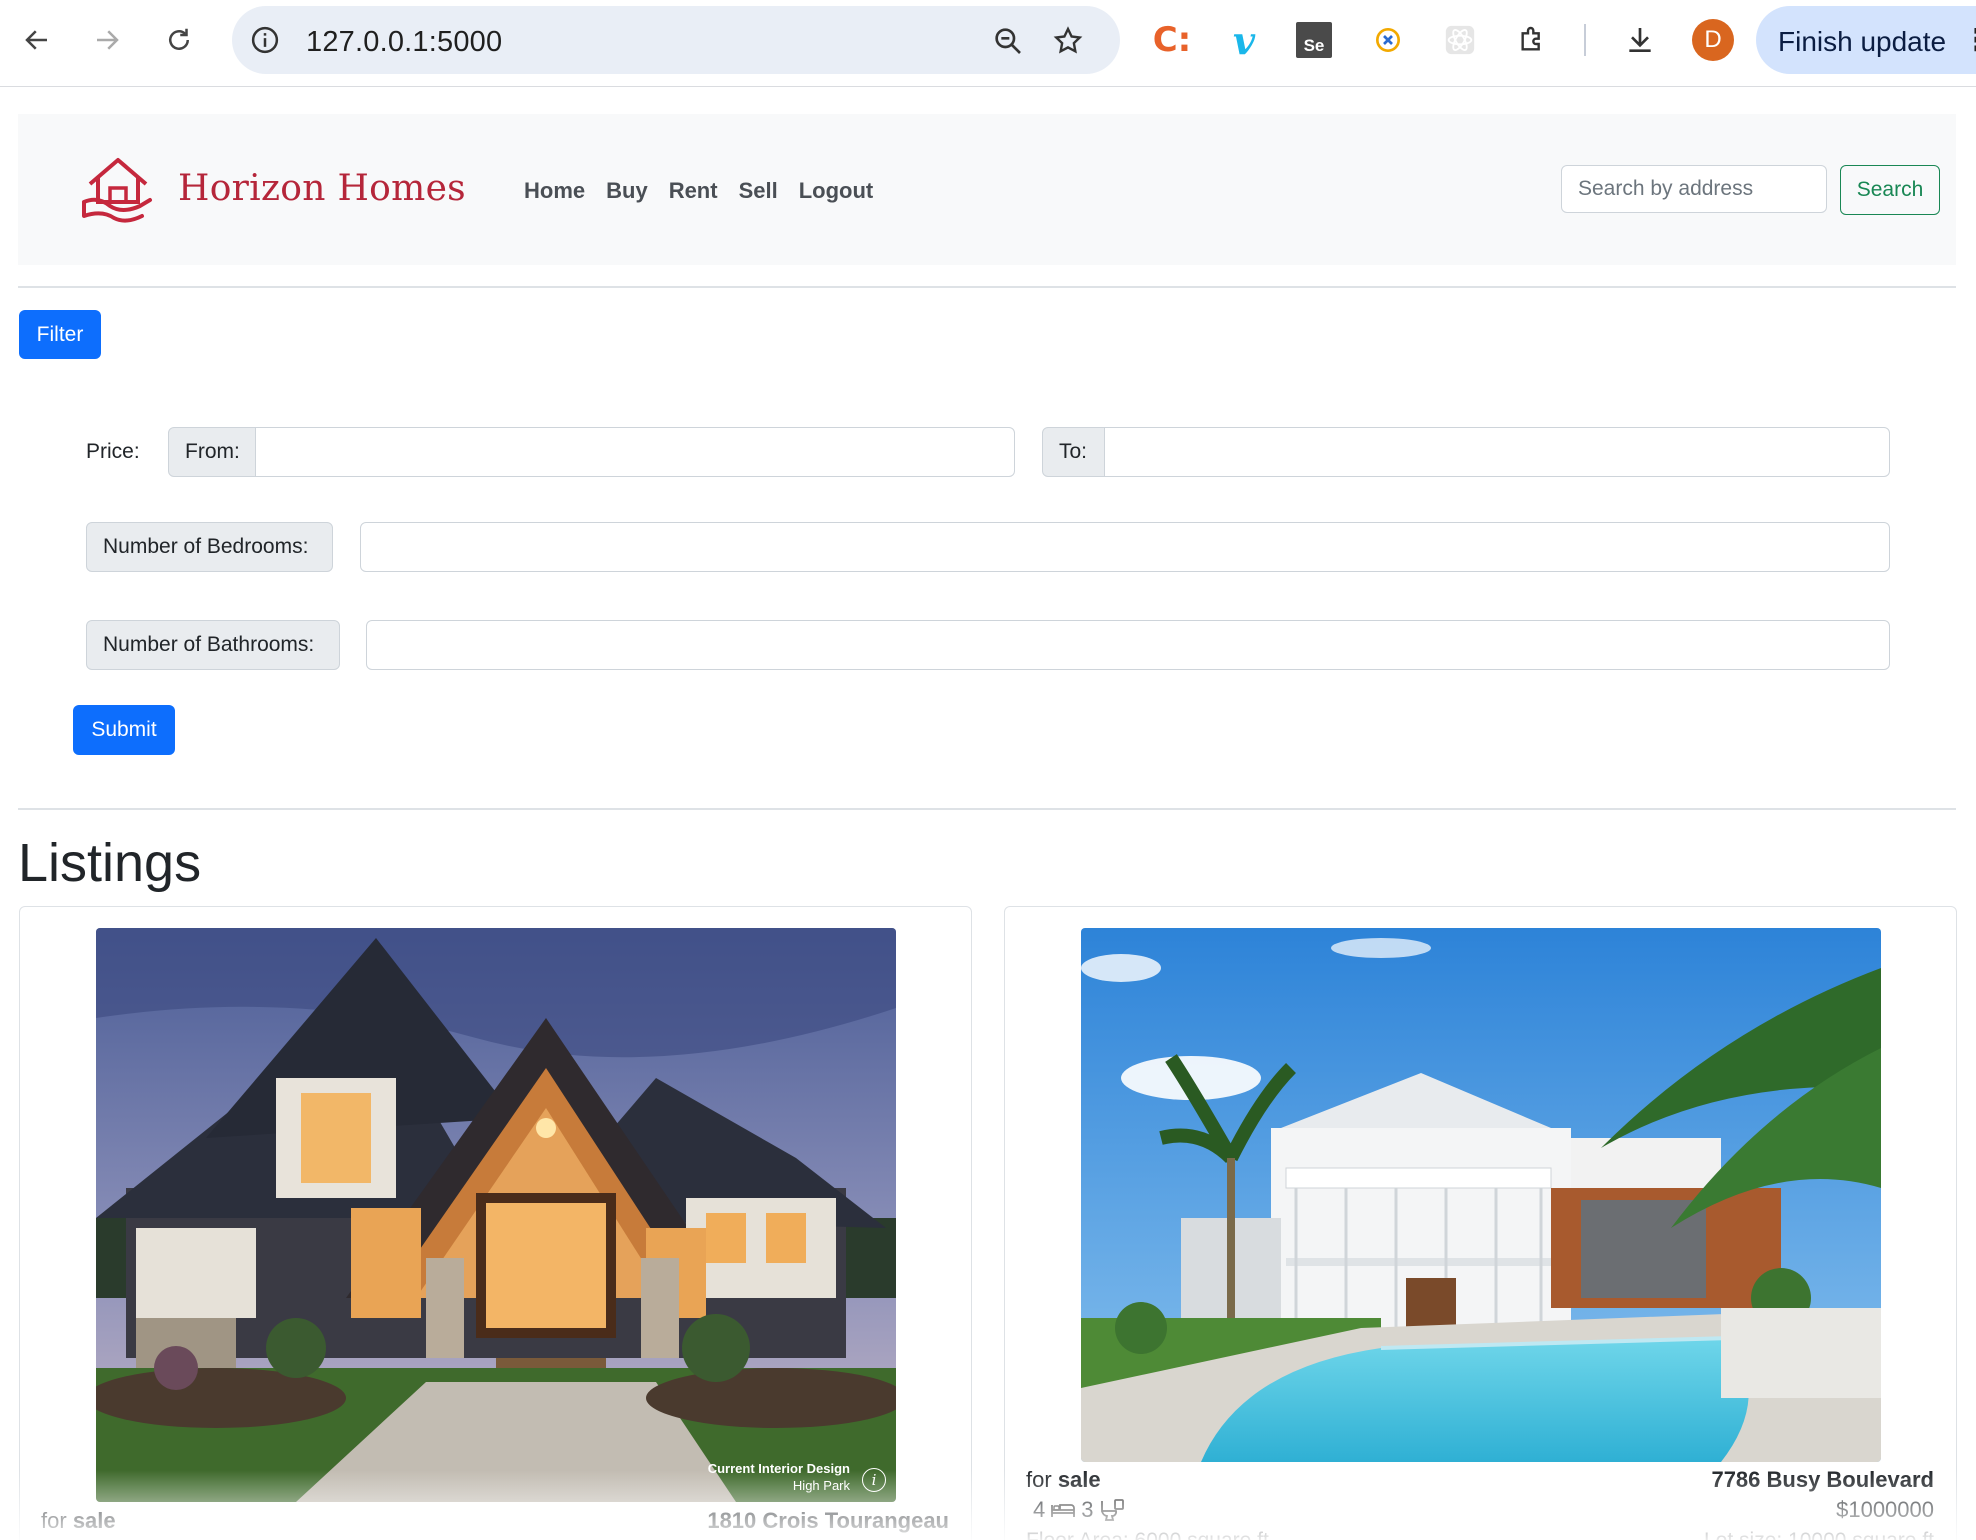 This screenshot has height=1540, width=1976. What do you see at coordinates (693, 191) in the screenshot?
I see `nav-rent: Rent` at bounding box center [693, 191].